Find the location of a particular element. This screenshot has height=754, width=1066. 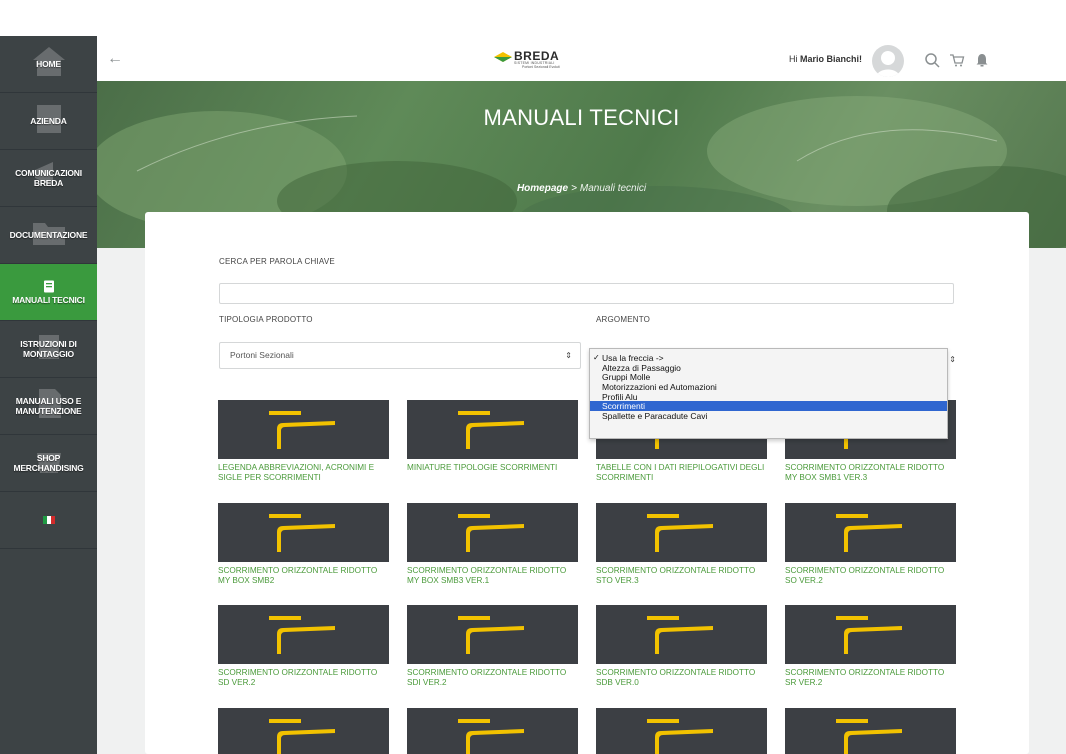

sidebar-item-label: MANUALI USO E MANUTENZIONE is located at coordinates (48, 406).